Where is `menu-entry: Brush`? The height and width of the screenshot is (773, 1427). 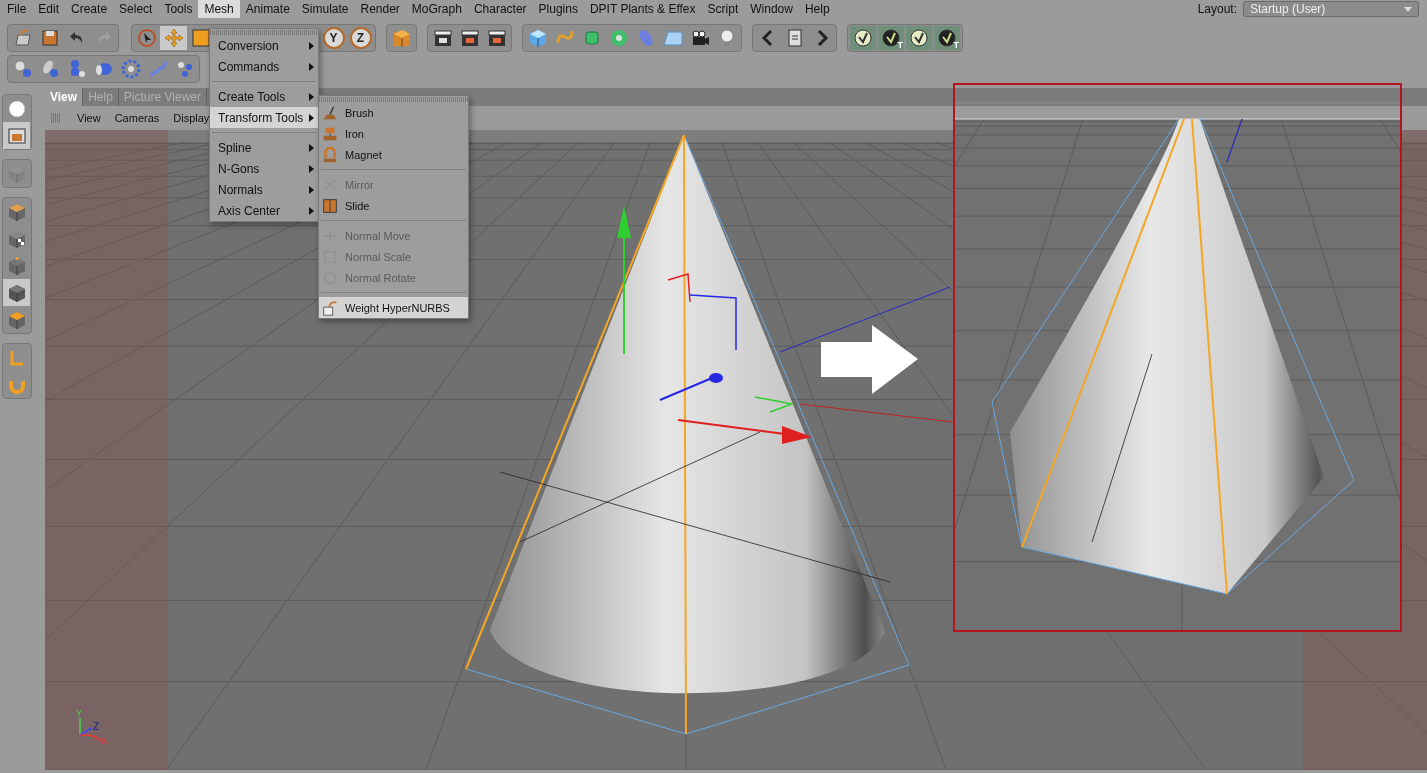
menu-entry: Brush is located at coordinates (393, 112).